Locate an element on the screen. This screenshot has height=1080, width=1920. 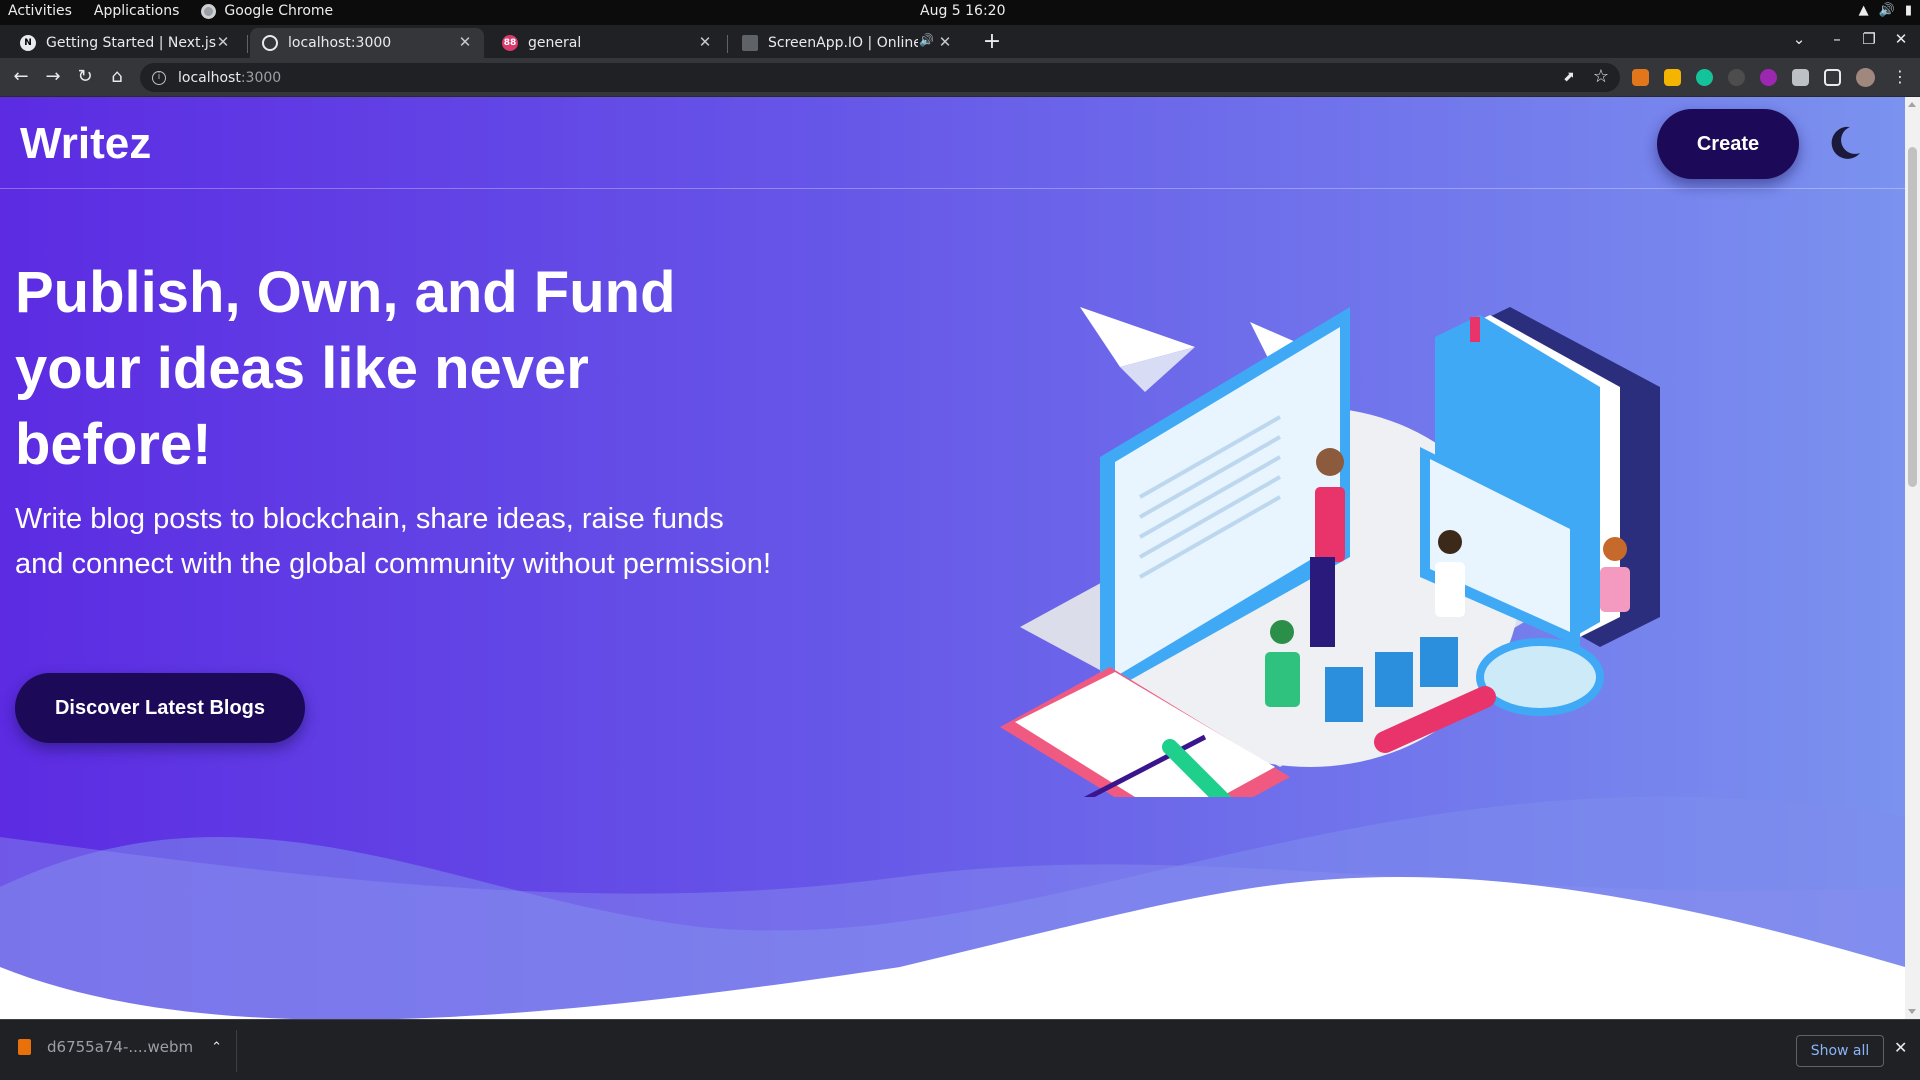
page-scrollbar is located at coordinates (1912, 558).